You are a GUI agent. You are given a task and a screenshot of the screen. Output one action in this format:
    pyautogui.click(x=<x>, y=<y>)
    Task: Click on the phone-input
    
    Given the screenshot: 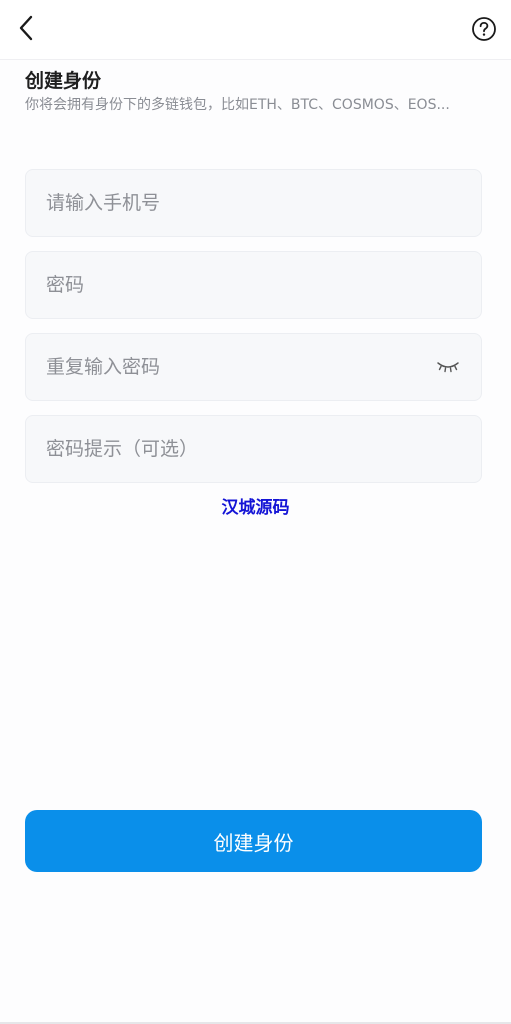 What is the action you would take?
    pyautogui.click(x=236, y=203)
    